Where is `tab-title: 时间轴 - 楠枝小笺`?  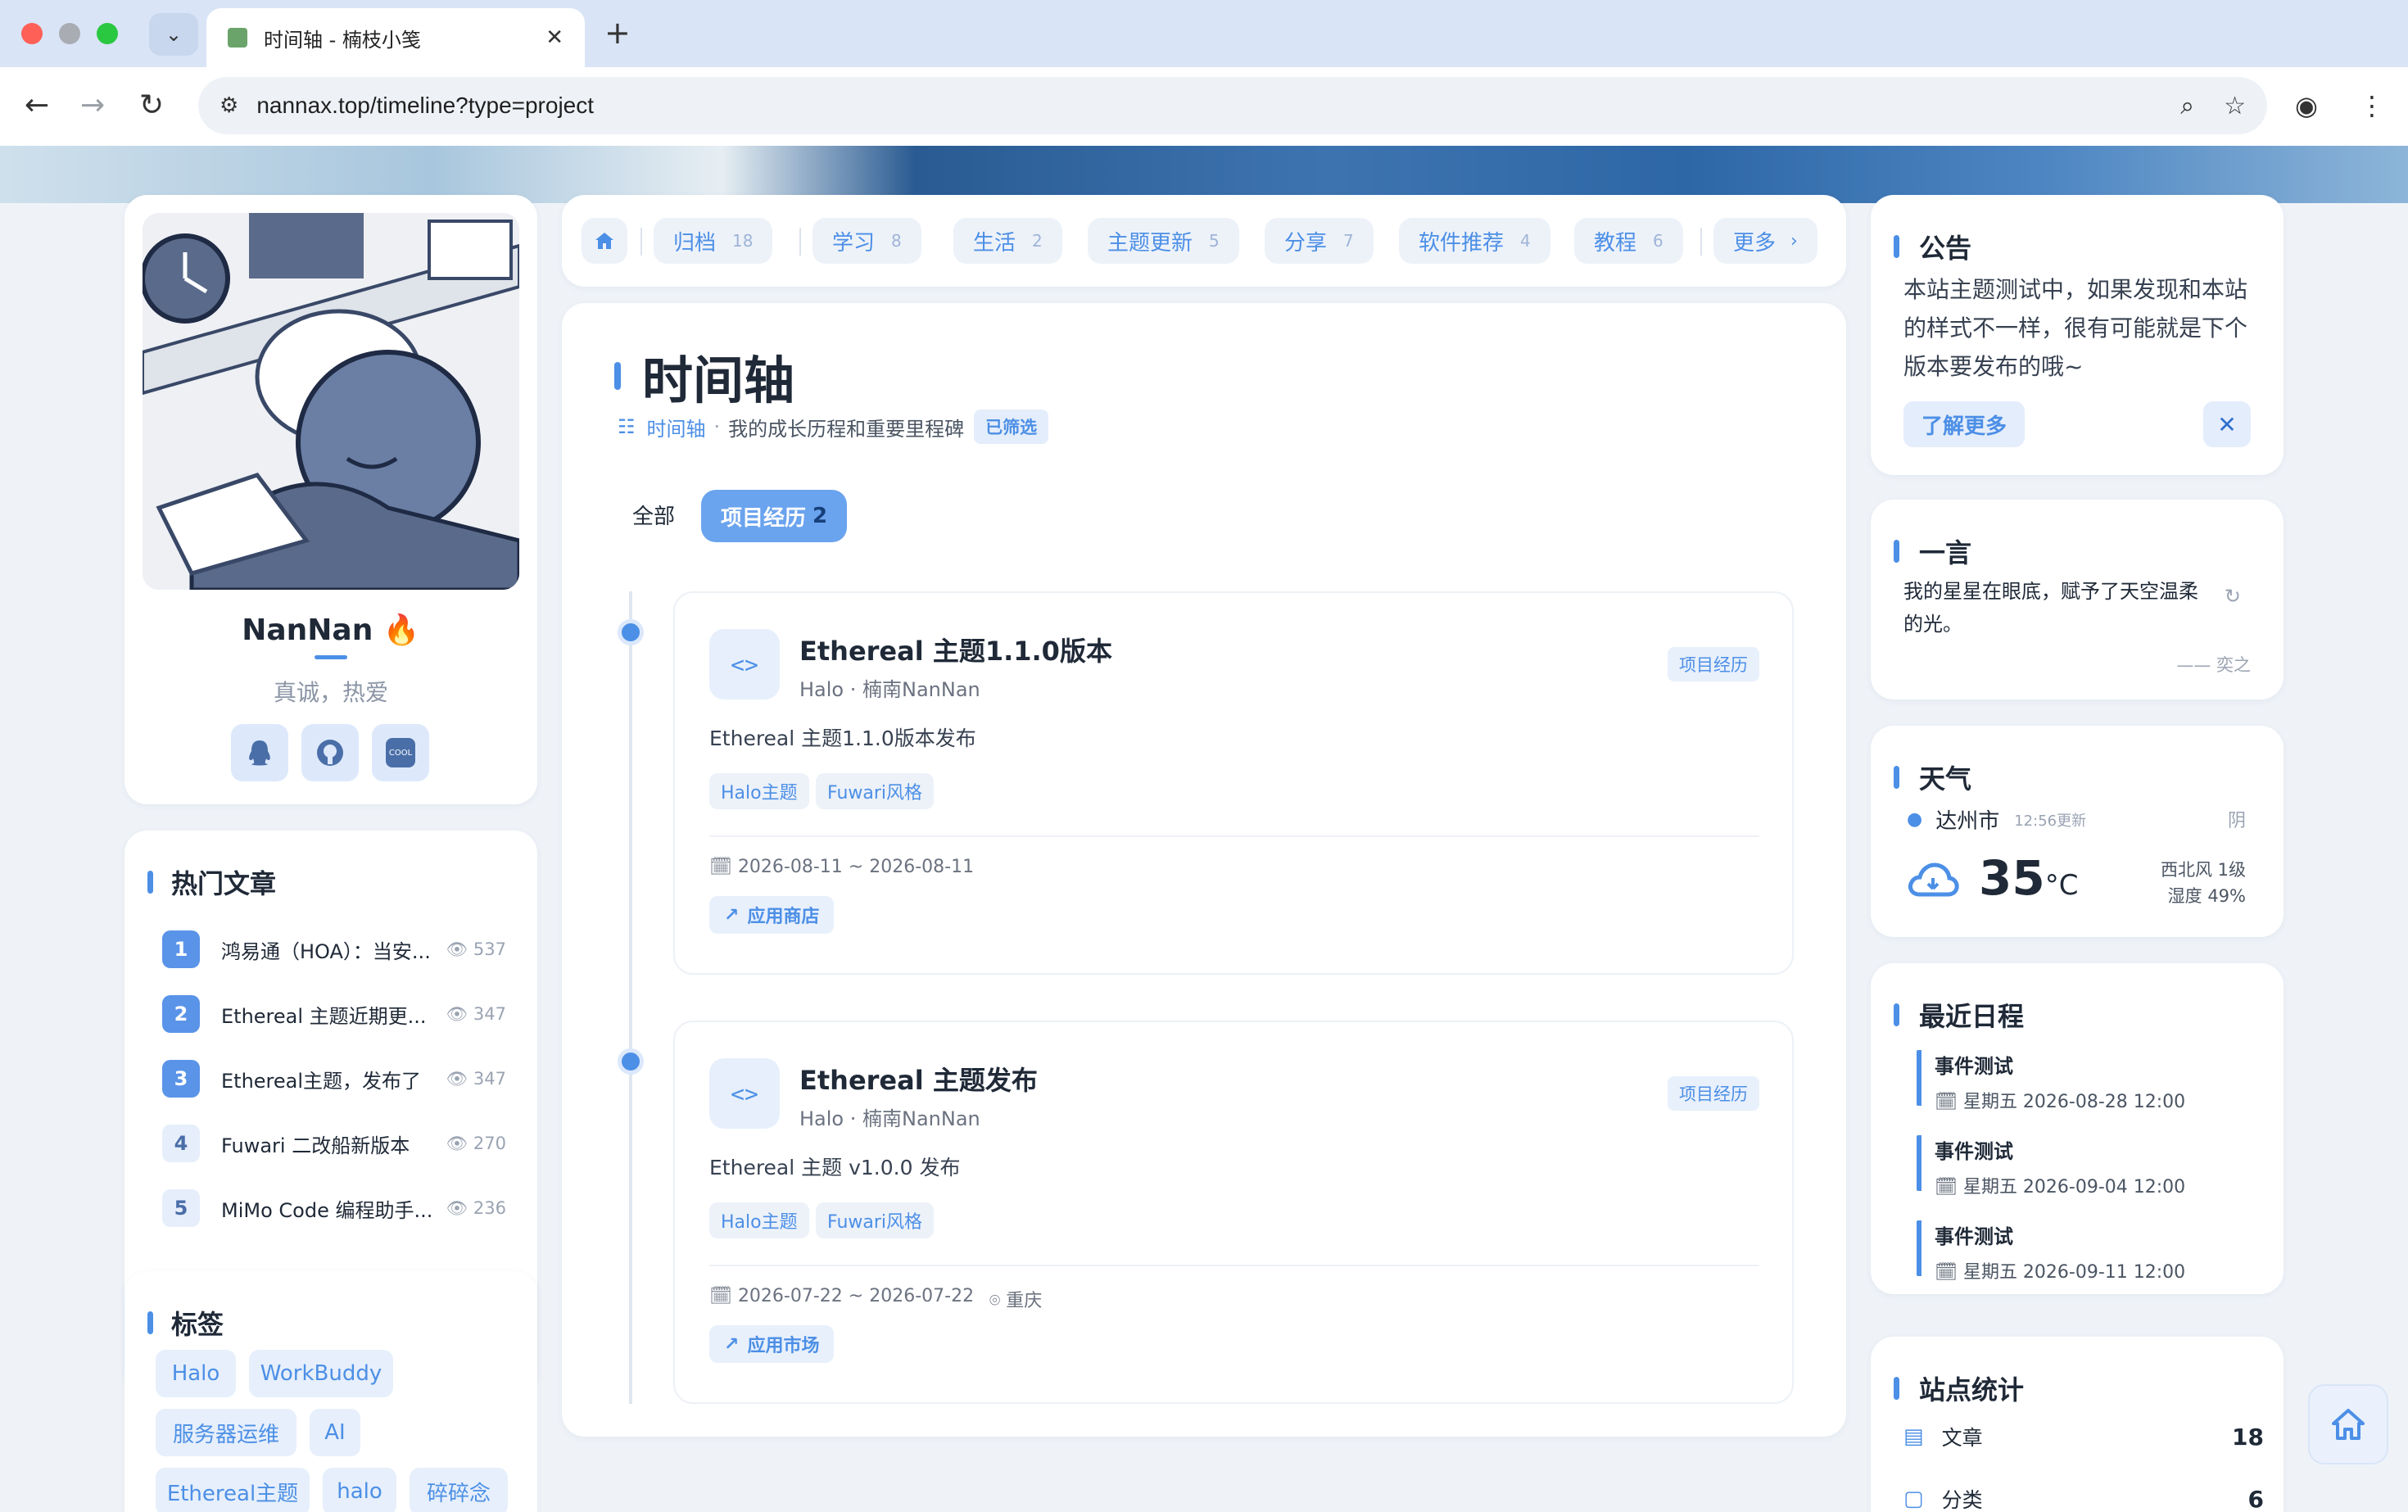
tab-title: 时间轴 - 楠枝小笺 is located at coordinates (342, 40).